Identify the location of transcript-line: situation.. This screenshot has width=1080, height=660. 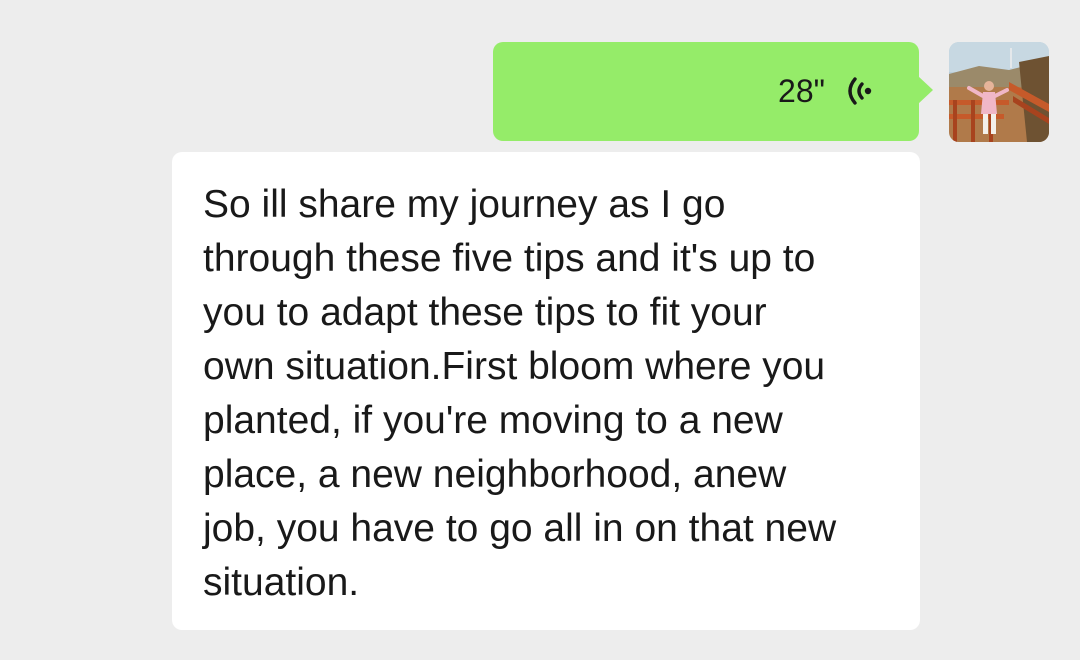
(281, 582).